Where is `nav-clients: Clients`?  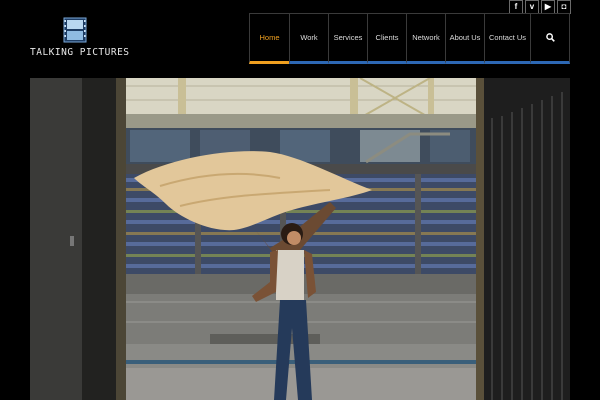
nav-clients: Clients is located at coordinates (386, 38).